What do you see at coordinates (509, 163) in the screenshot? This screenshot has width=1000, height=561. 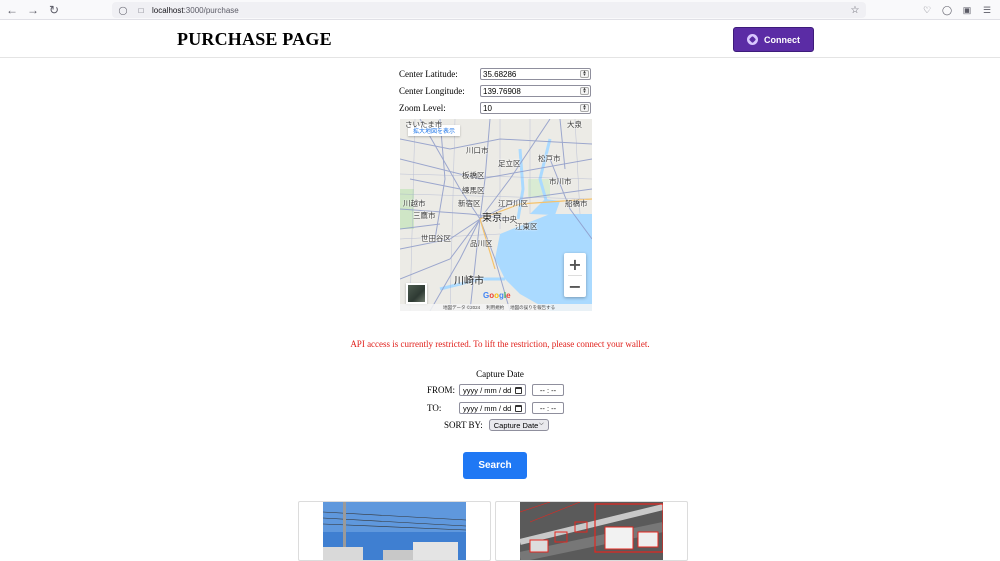 I see `map-label: 足立区` at bounding box center [509, 163].